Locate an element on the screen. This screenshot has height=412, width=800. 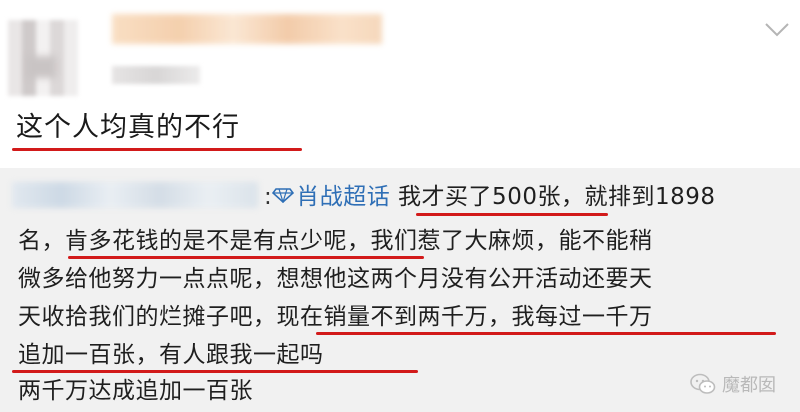
username-pixelated is located at coordinates (247, 29).